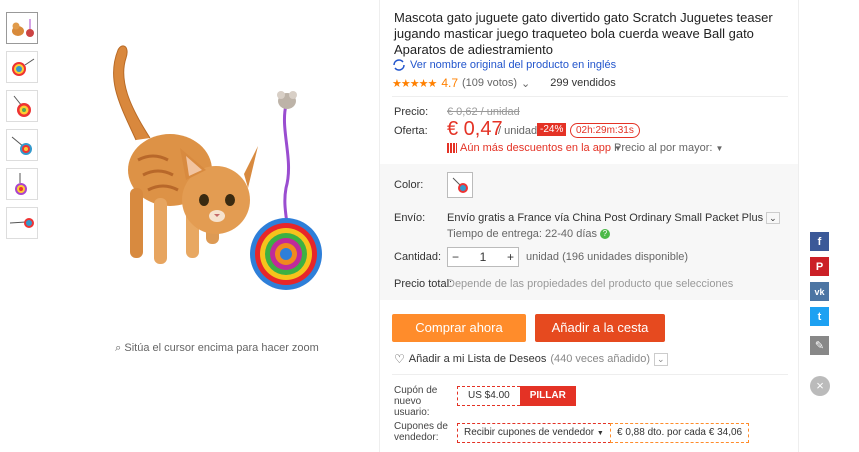 The width and height of the screenshot is (859, 452). I want to click on new-user-coupon: US $4.00 PILLAR, so click(516, 396).